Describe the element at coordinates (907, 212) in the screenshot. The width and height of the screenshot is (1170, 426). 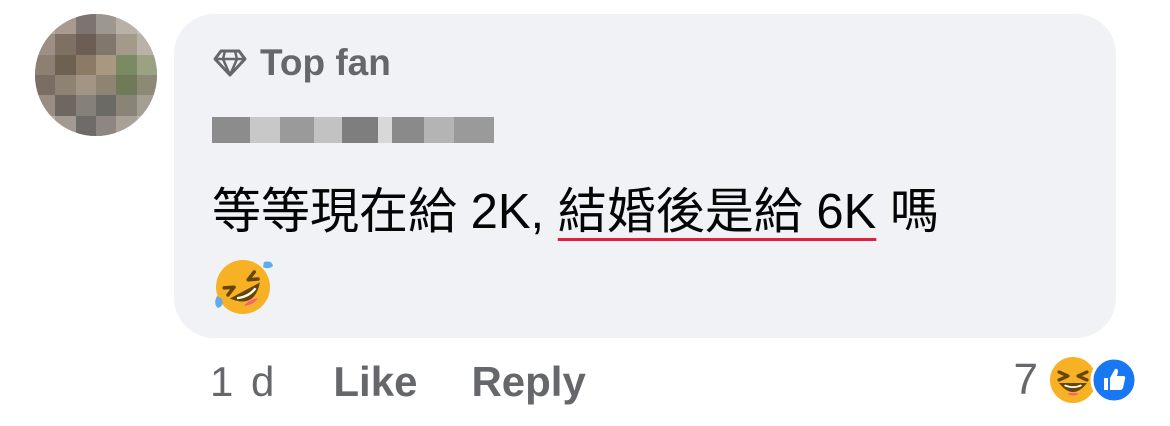
I see `comment-text-suffix: 嗎` at that location.